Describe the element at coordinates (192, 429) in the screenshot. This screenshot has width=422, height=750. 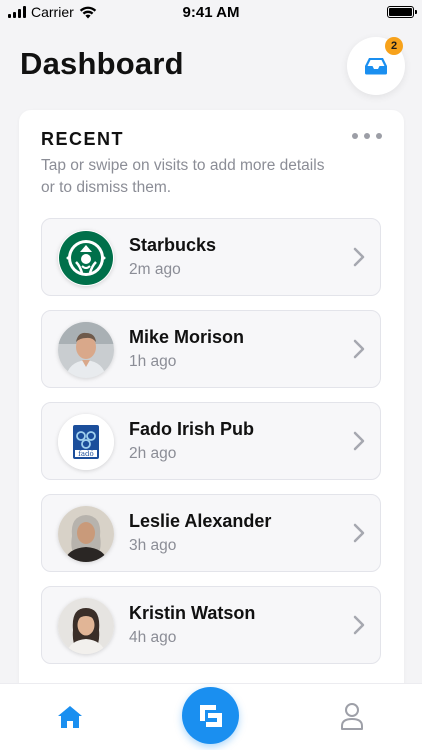
I see `visit-name: Fado Irish Pub` at that location.